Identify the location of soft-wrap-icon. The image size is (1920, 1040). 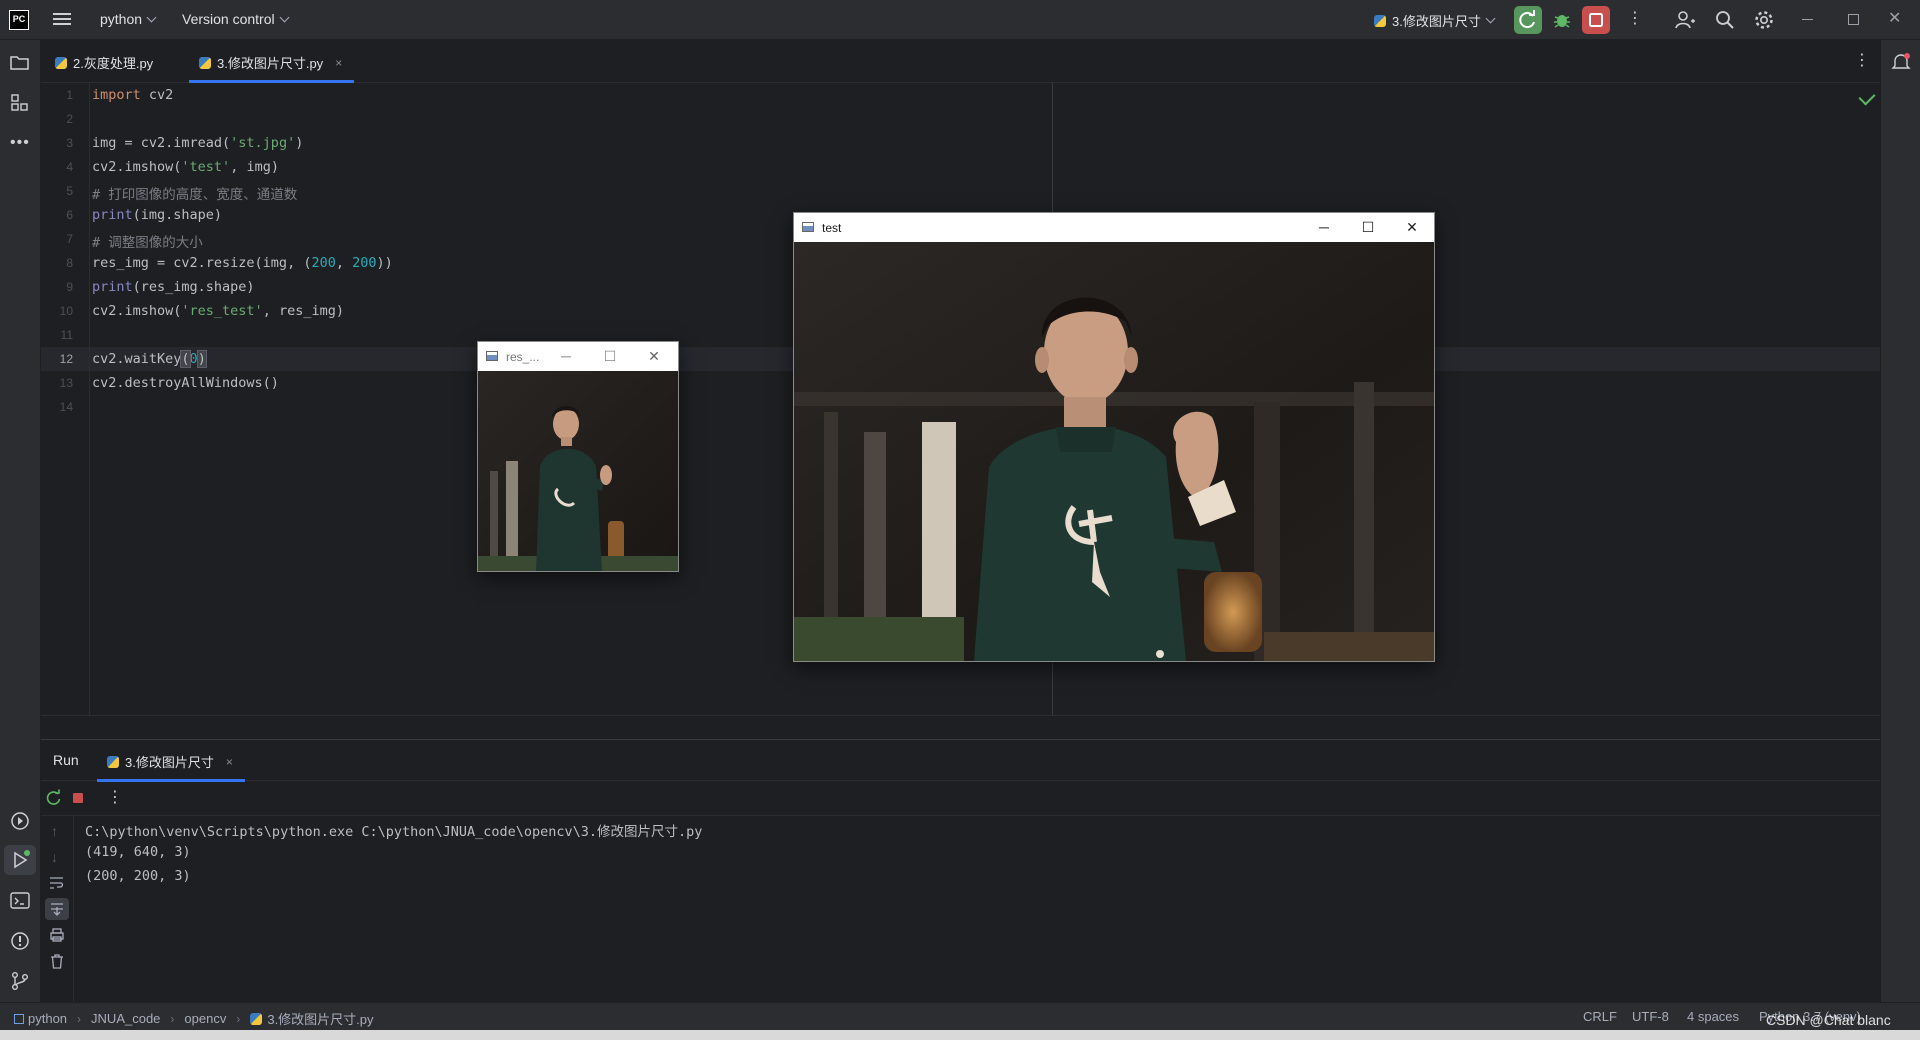
(57, 883).